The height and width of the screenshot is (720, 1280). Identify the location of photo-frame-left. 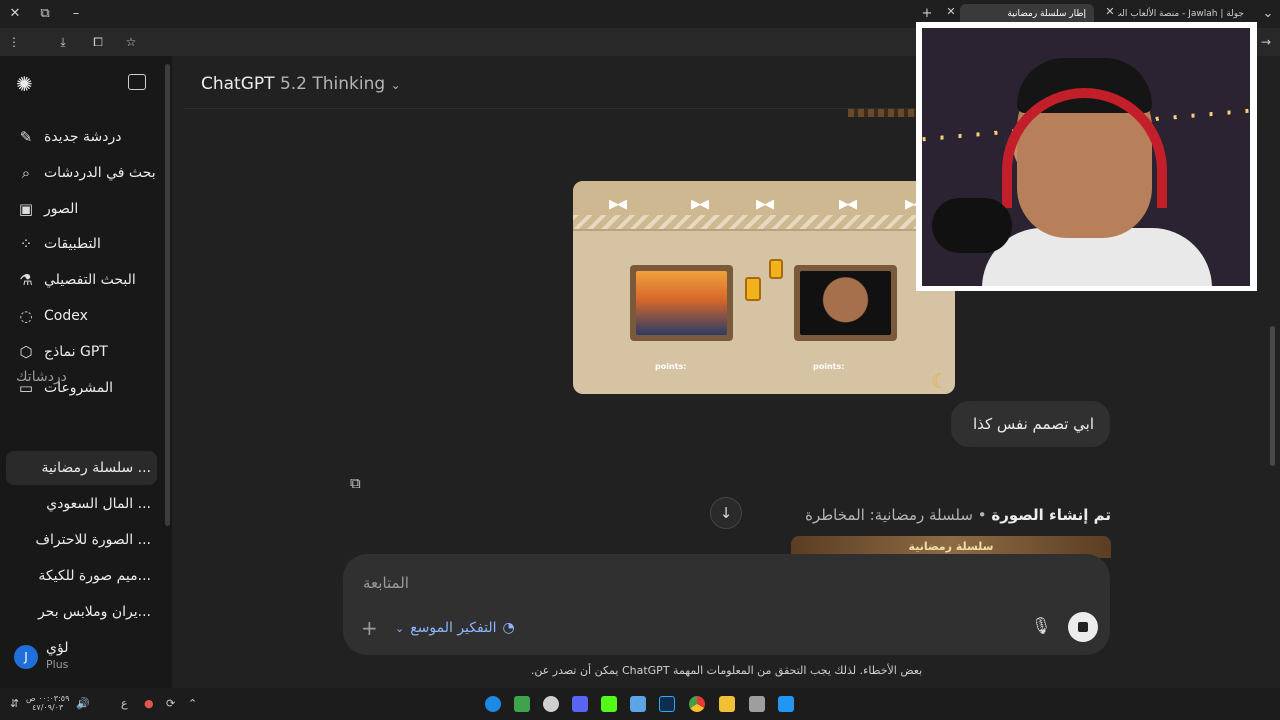
(681, 303).